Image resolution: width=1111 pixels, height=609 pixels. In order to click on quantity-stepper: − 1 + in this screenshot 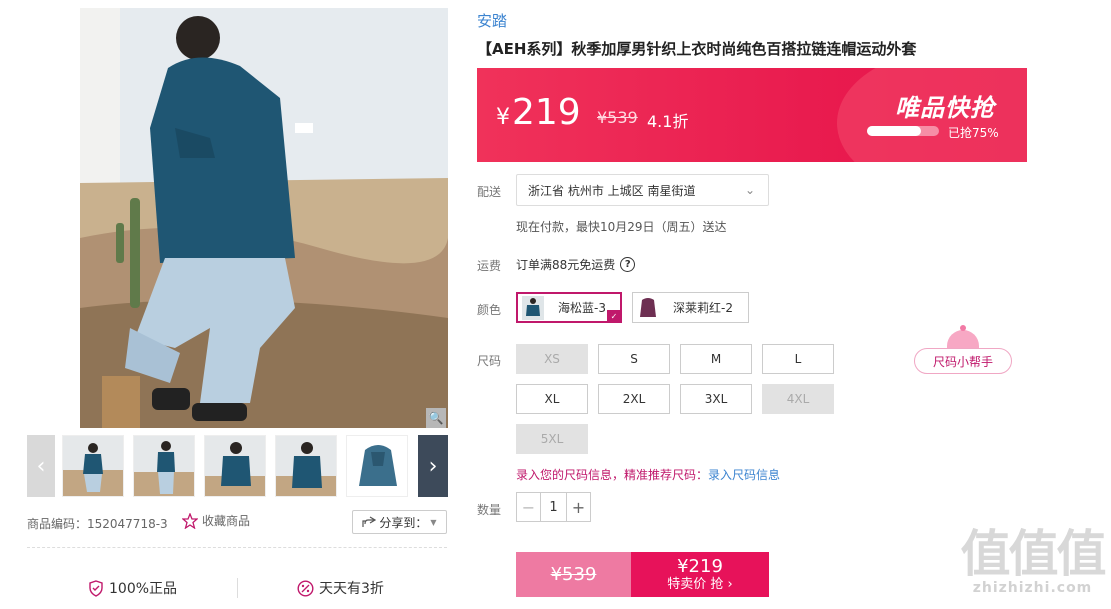, I will do `click(553, 507)`.